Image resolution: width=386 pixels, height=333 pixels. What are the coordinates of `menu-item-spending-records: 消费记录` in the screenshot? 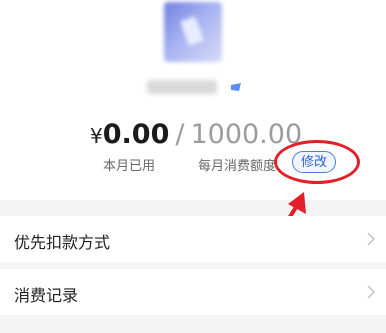 It's located at (193, 292).